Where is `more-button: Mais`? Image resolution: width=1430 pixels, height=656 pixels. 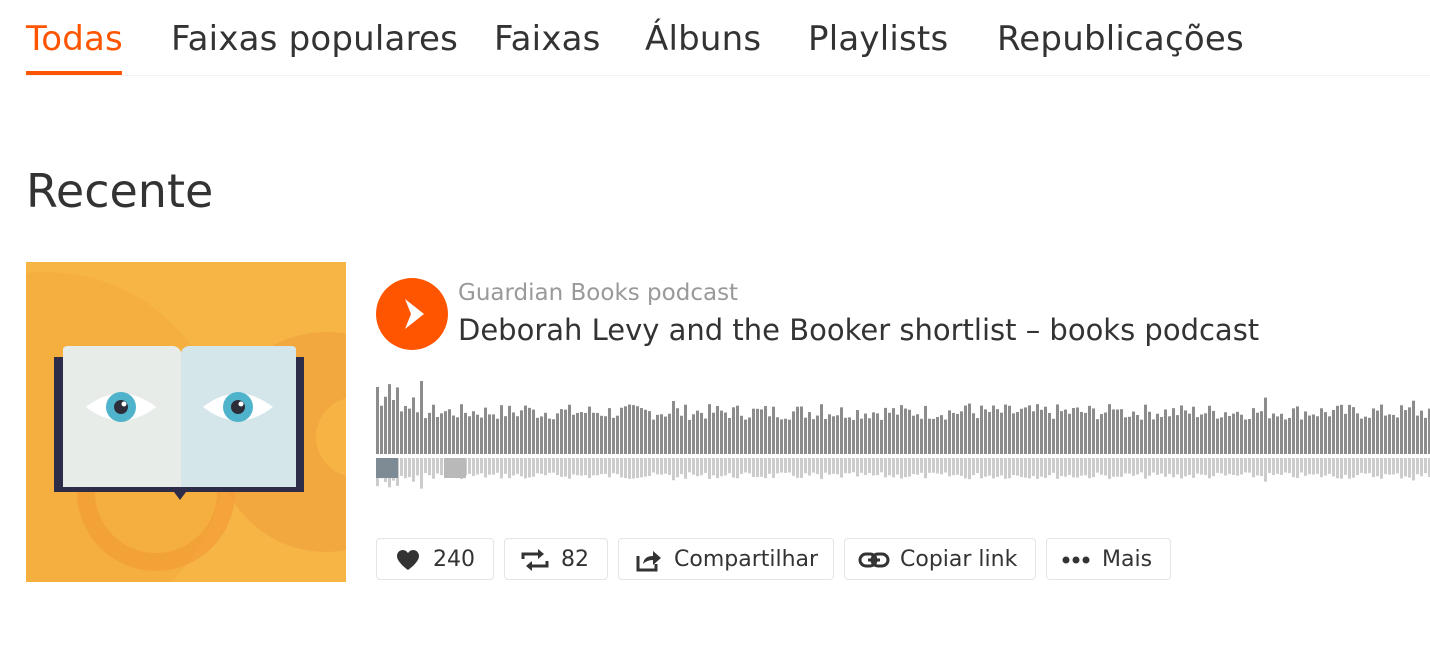 more-button: Mais is located at coordinates (1108, 559).